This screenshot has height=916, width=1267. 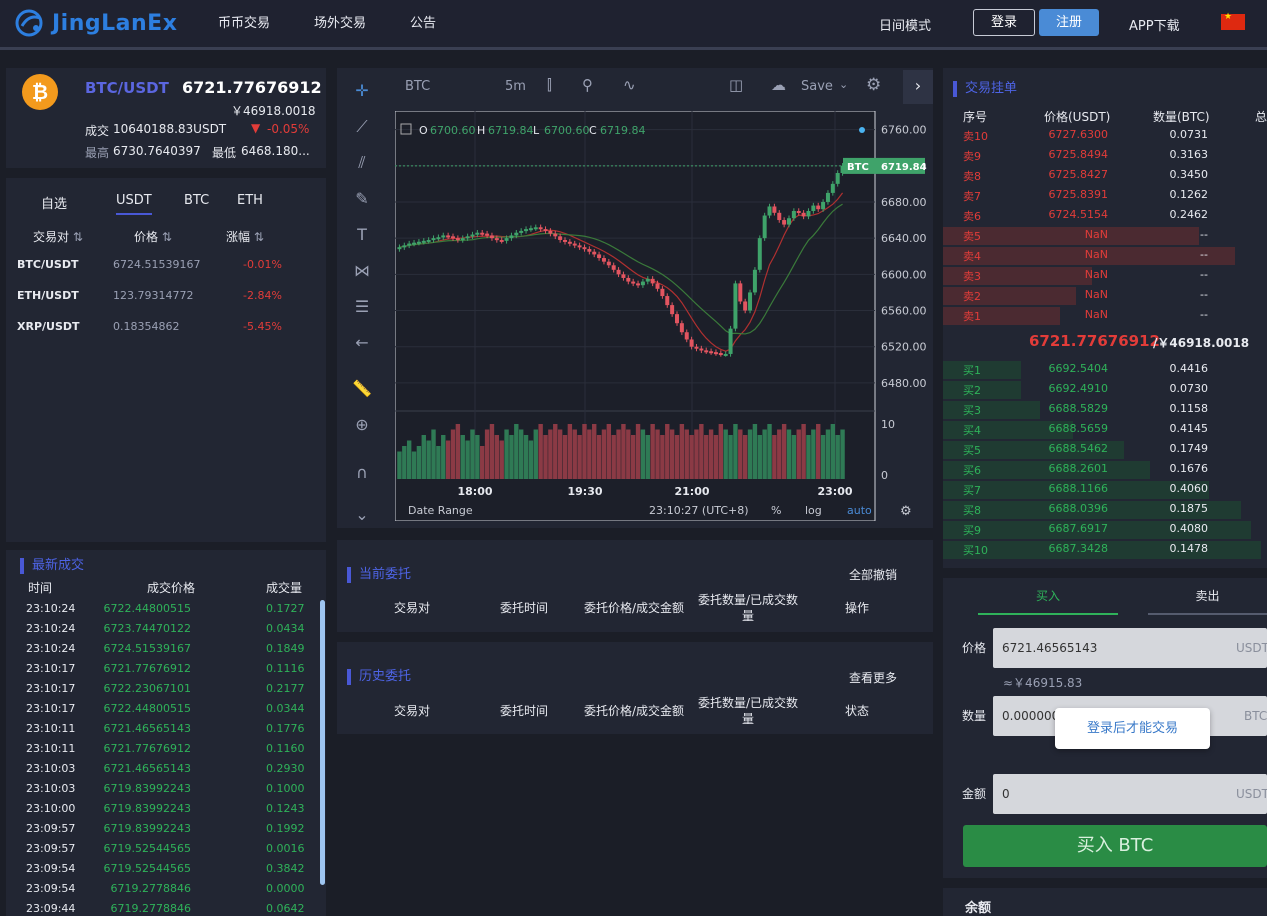 What do you see at coordinates (362, 235) in the screenshot?
I see `text-tool-icon: T` at bounding box center [362, 235].